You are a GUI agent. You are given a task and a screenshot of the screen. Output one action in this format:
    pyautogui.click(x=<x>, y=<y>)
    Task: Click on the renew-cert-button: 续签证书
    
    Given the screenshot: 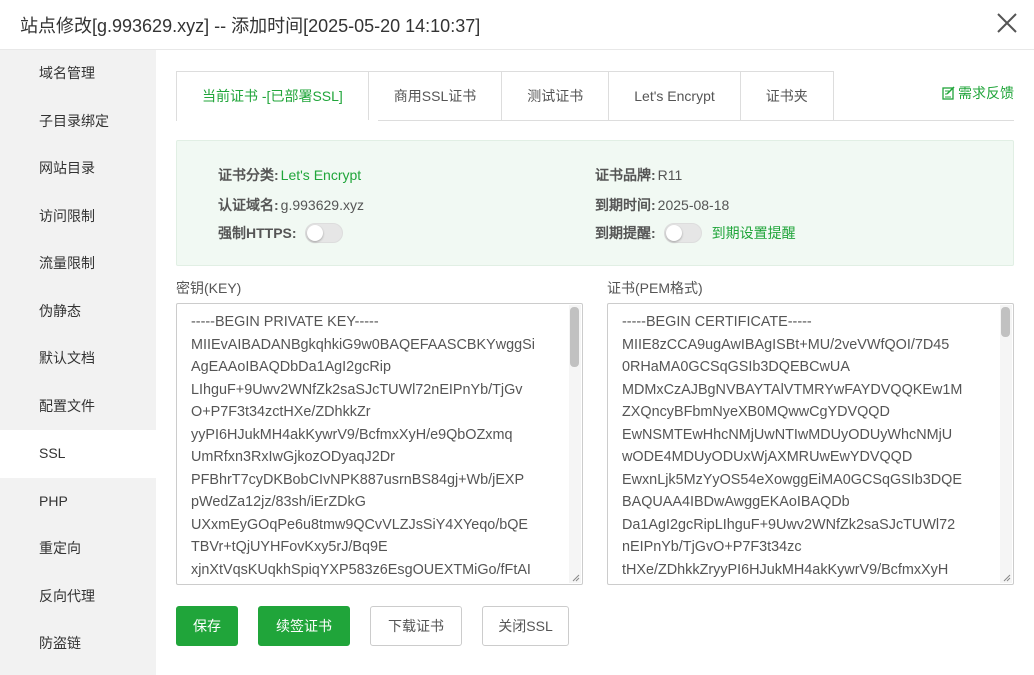 What is the action you would take?
    pyautogui.click(x=304, y=626)
    